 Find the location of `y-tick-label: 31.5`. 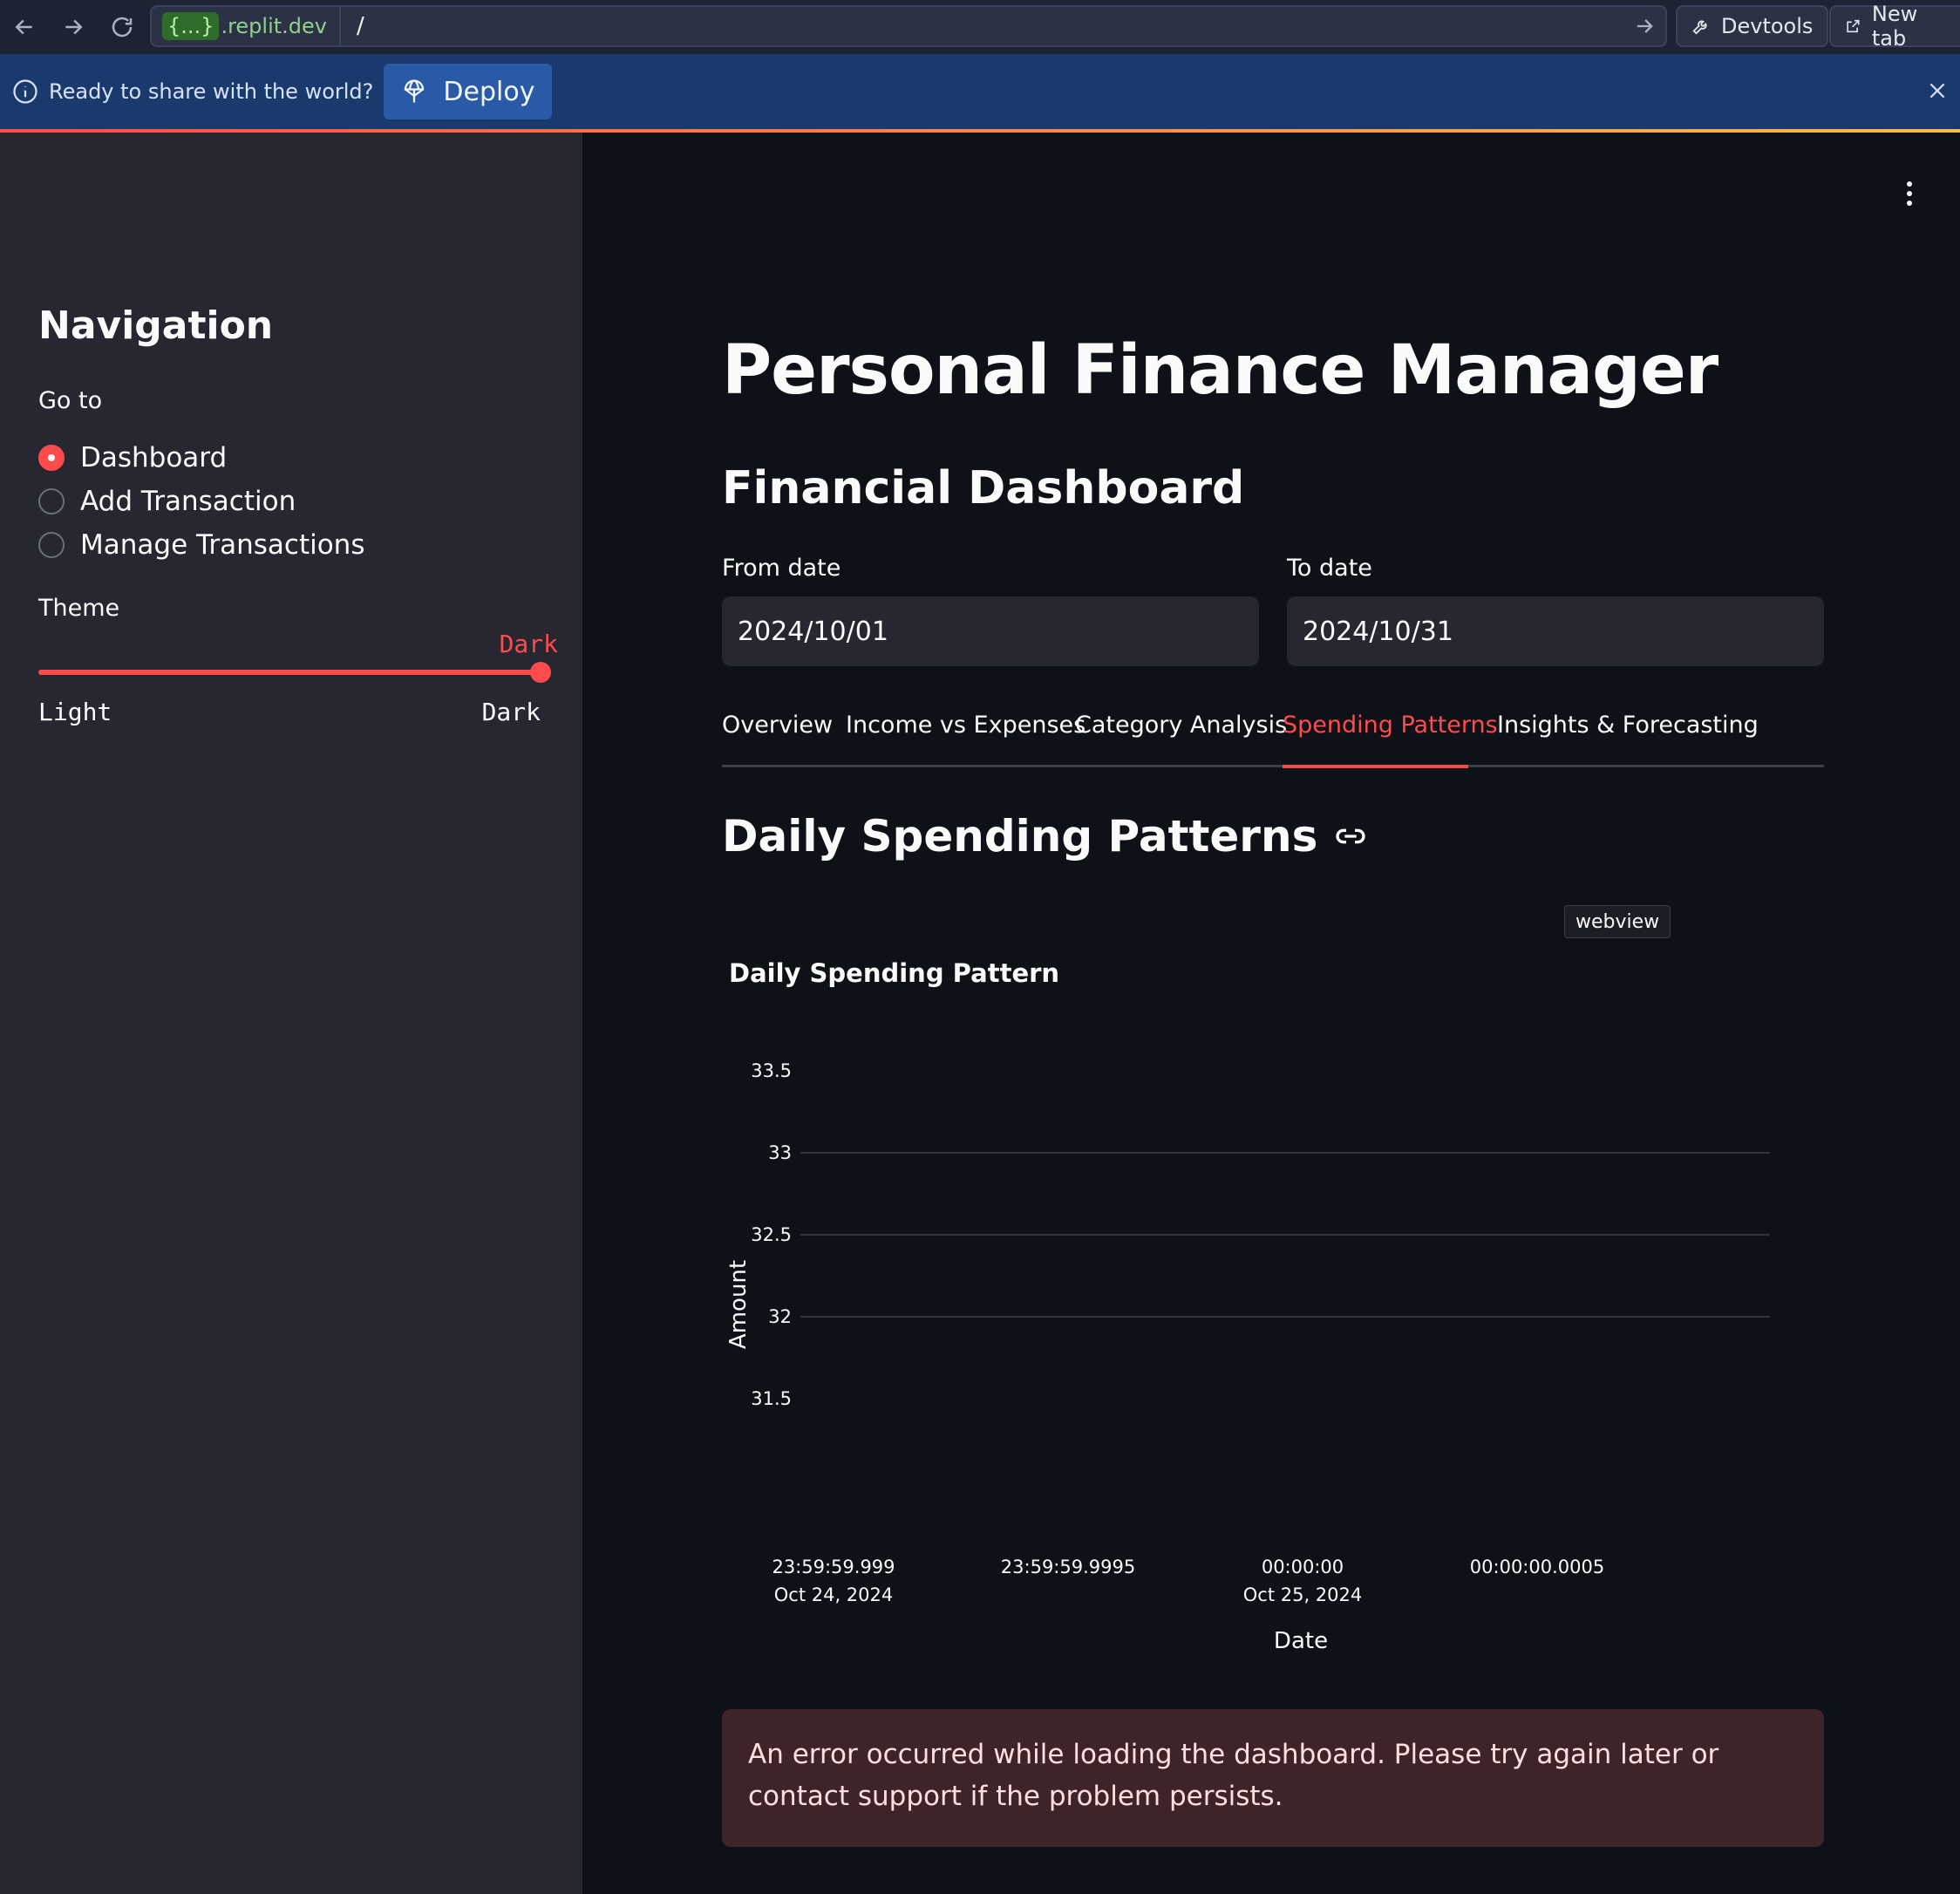

y-tick-label: 31.5 is located at coordinates (771, 1398).